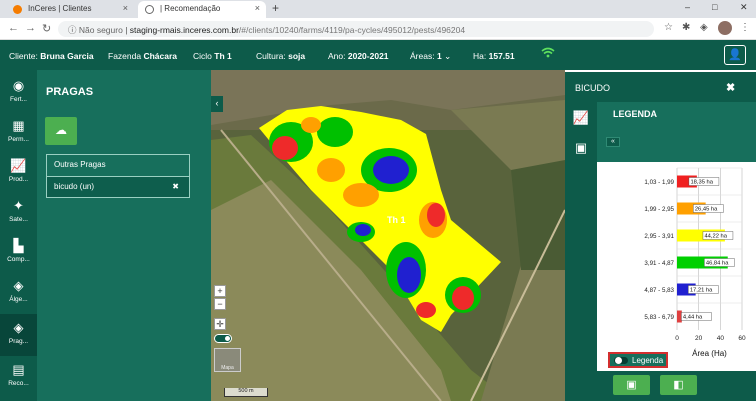 The image size is (756, 401). Describe the element at coordinates (678, 385) in the screenshot. I see `machine-button: ◧` at that location.